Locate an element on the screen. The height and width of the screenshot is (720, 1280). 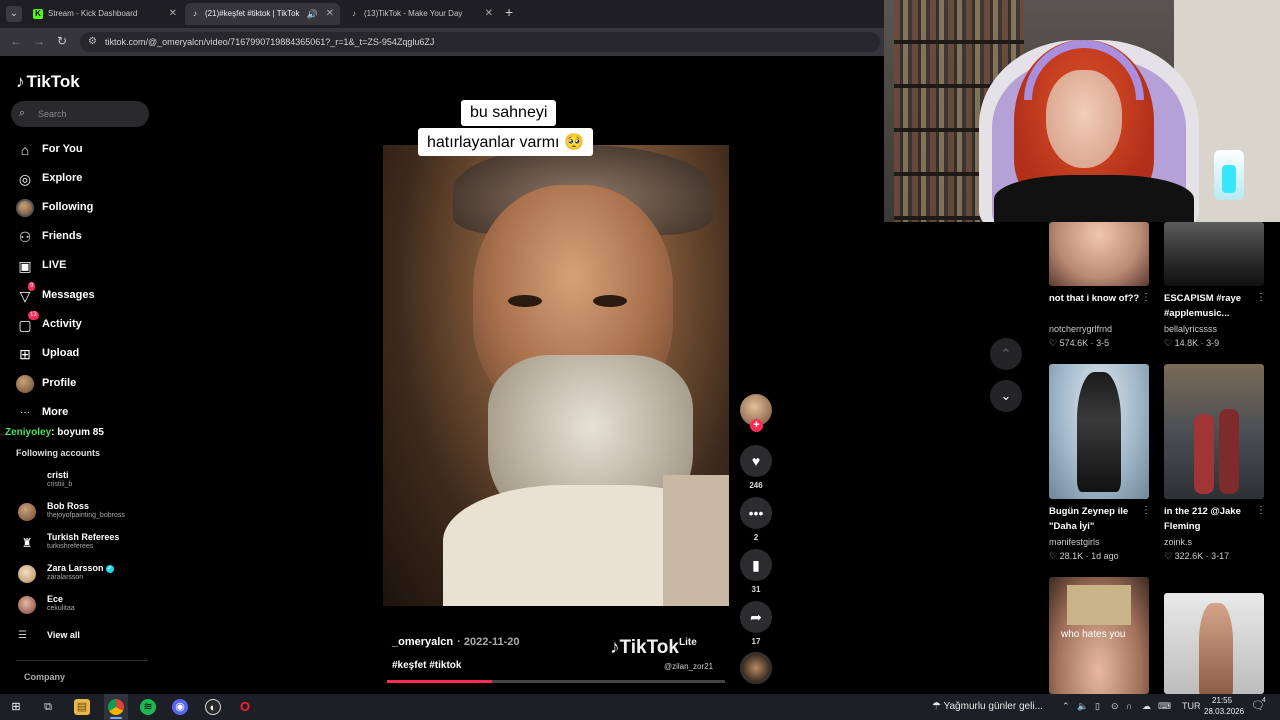
tiktok-logo: ♪ TikTok is located at coordinates (48, 82).